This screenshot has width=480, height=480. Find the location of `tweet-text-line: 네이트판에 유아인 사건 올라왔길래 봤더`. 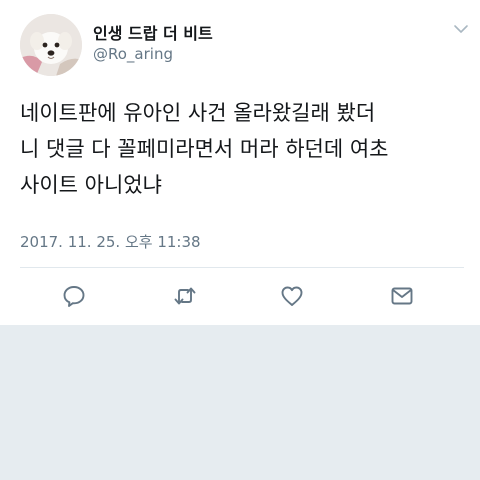

tweet-text-line: 네이트판에 유아인 사건 올라왔길래 봤더 is located at coordinates (198, 113).